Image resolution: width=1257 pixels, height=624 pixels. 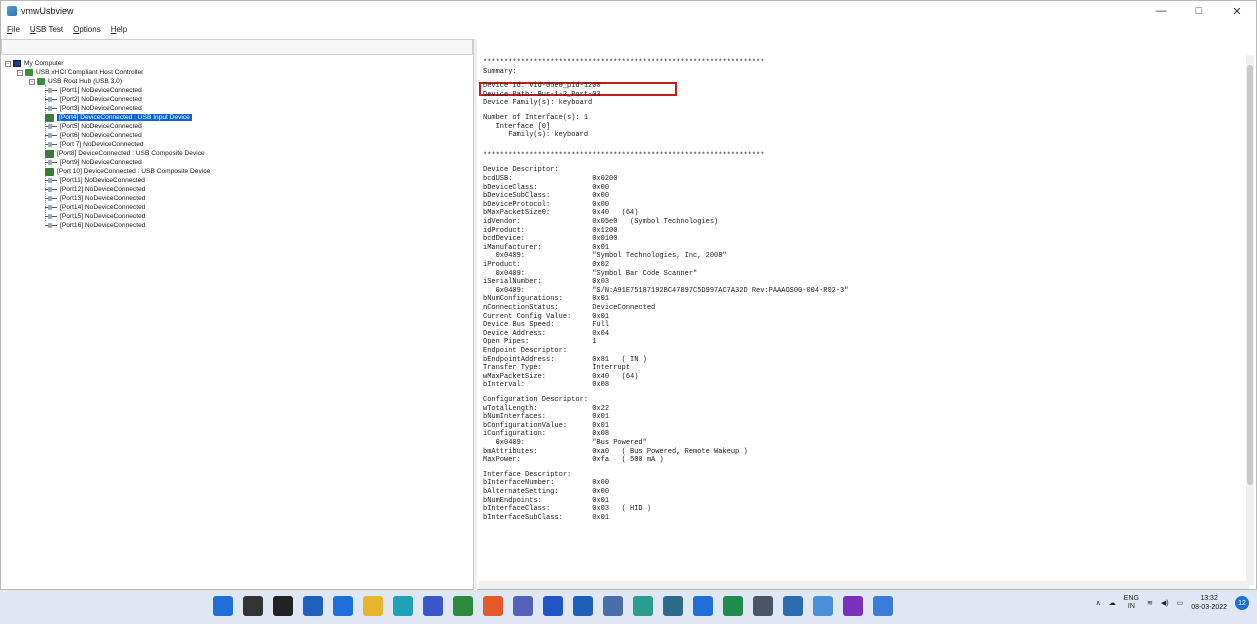 I want to click on port-label: [Port11] NoDeviceConnected, so click(x=102, y=180).